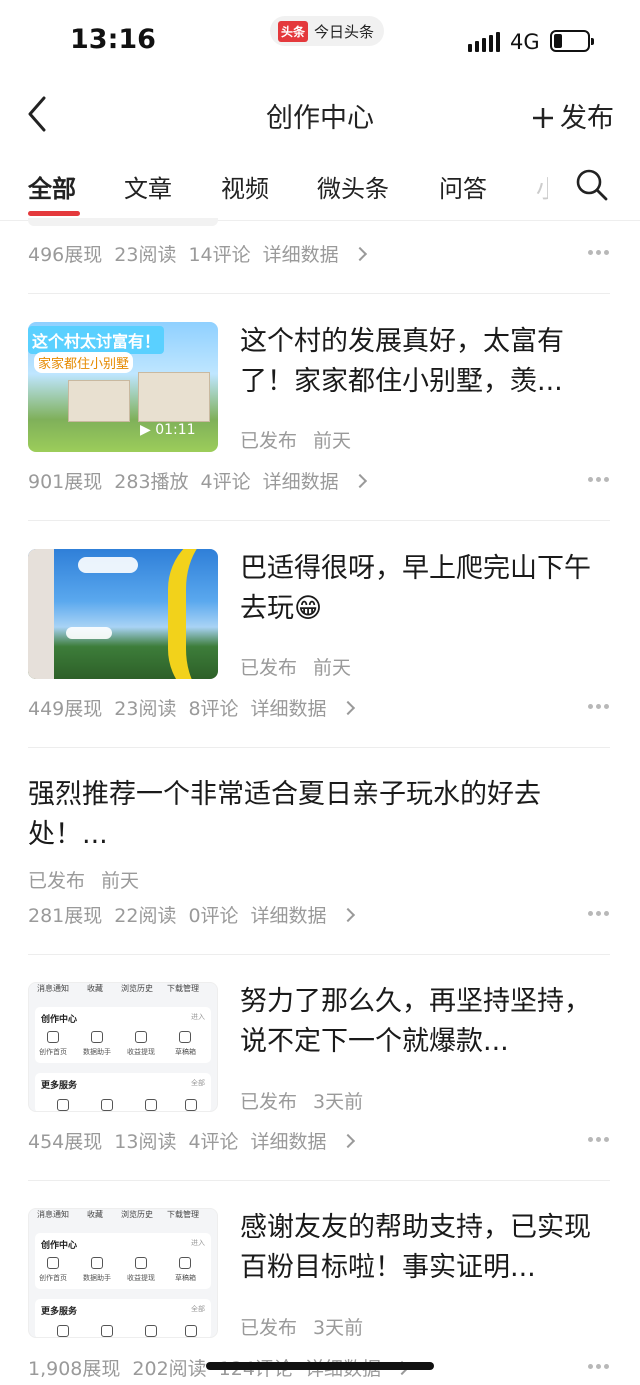 The width and height of the screenshot is (640, 1385). I want to click on duration-text: 01:11, so click(175, 430).